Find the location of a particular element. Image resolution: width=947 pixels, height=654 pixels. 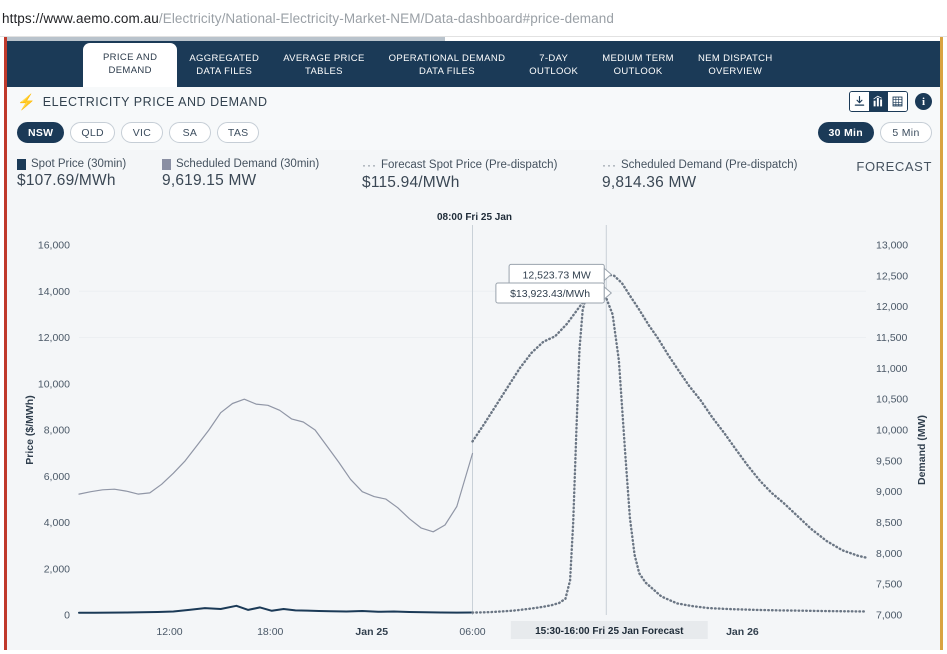

y2-axis-tick-label: 13,000 is located at coordinates (892, 246).